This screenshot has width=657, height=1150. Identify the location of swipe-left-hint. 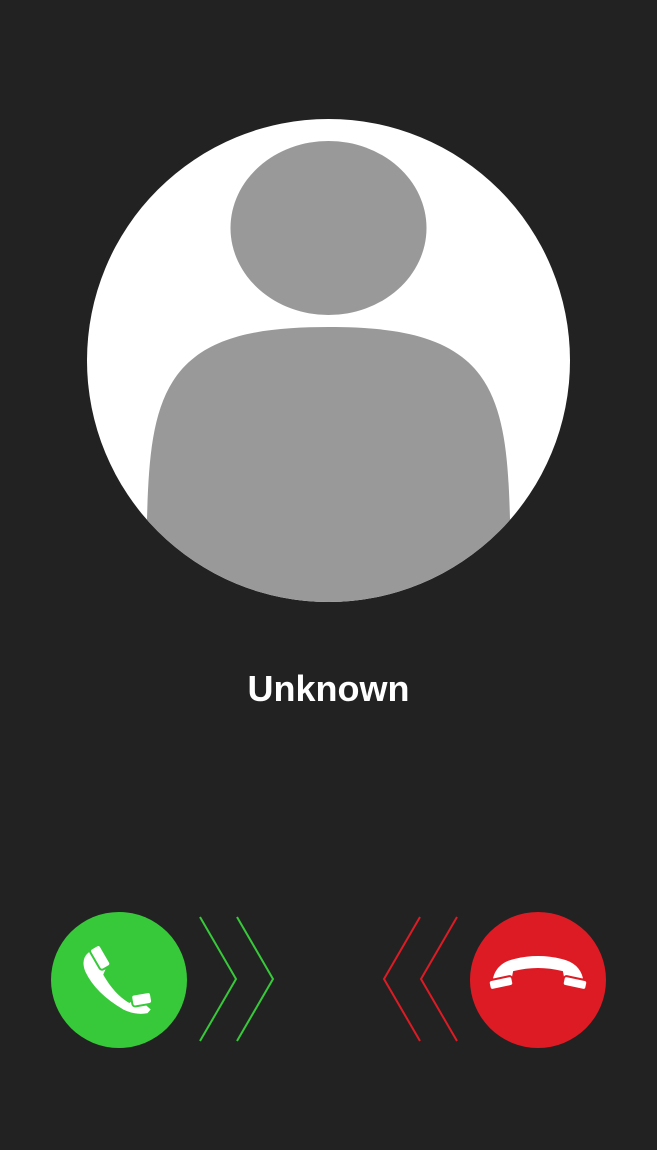
(420, 979).